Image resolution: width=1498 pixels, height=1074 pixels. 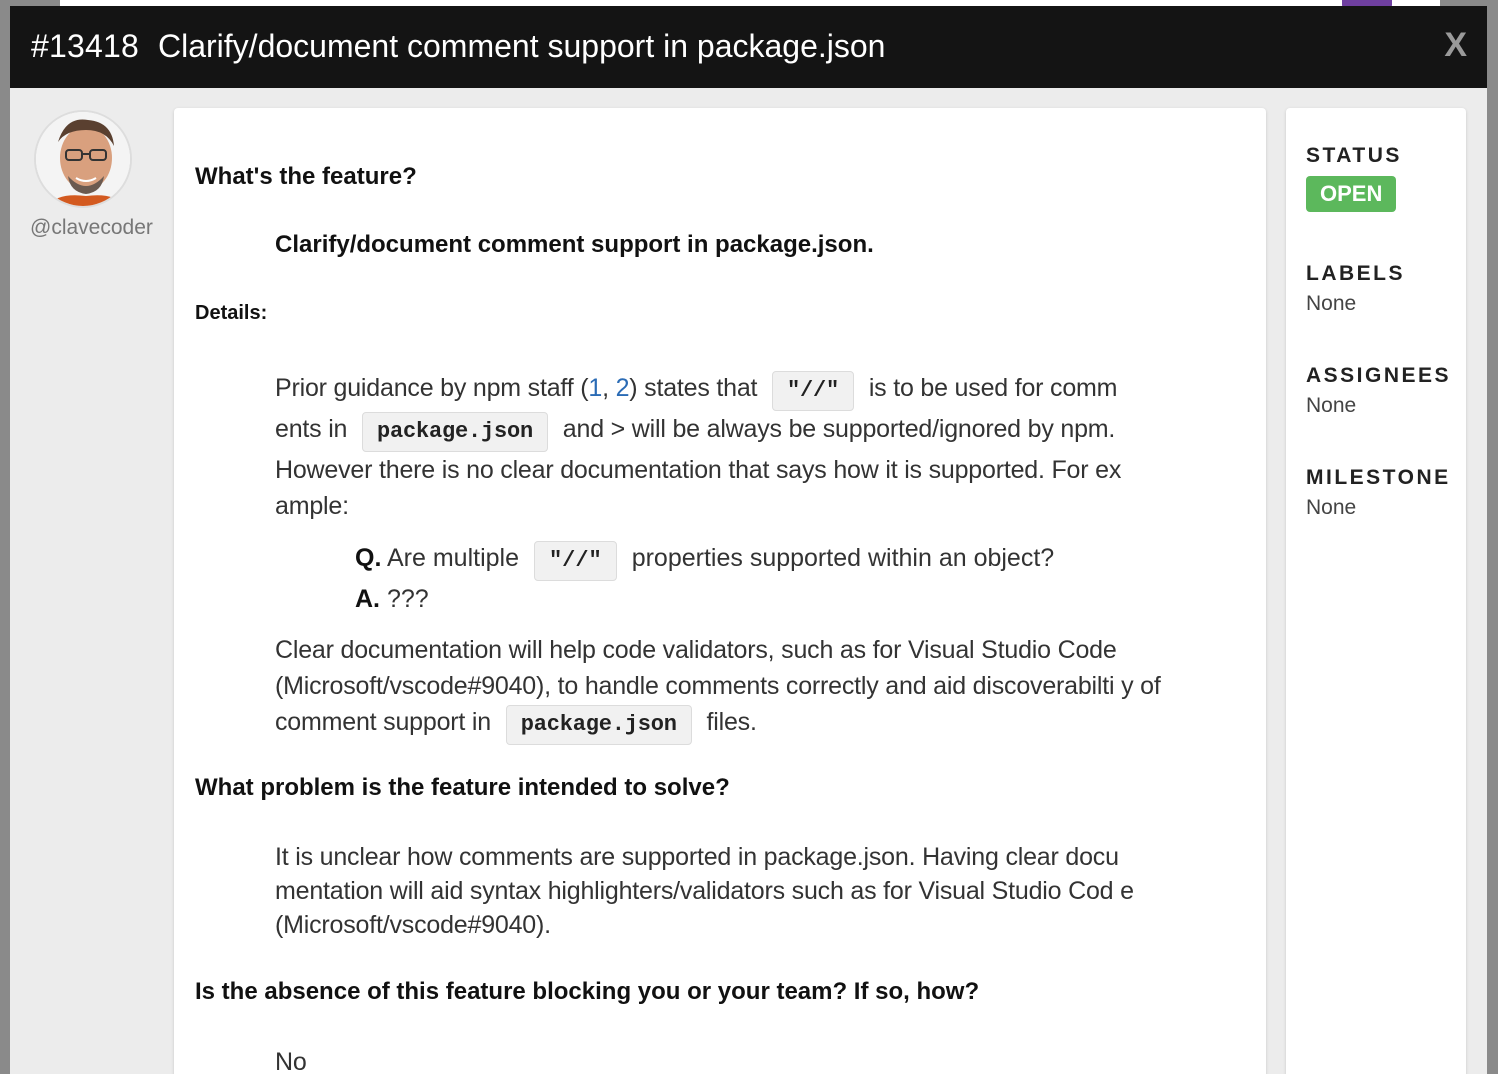 I want to click on author-username: @clavecoder, so click(x=91, y=228).